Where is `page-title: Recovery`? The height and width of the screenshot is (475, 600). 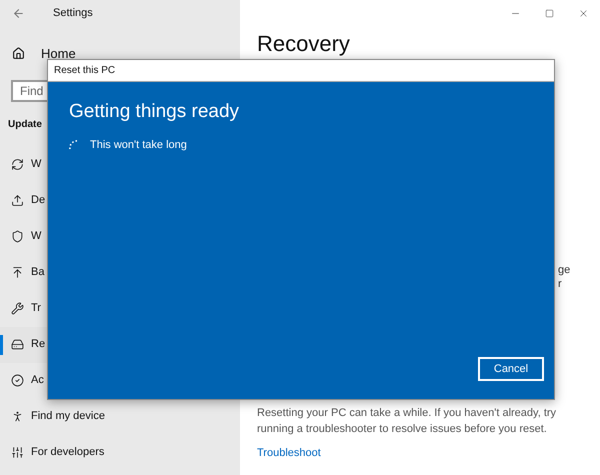
page-title: Recovery is located at coordinates (303, 44).